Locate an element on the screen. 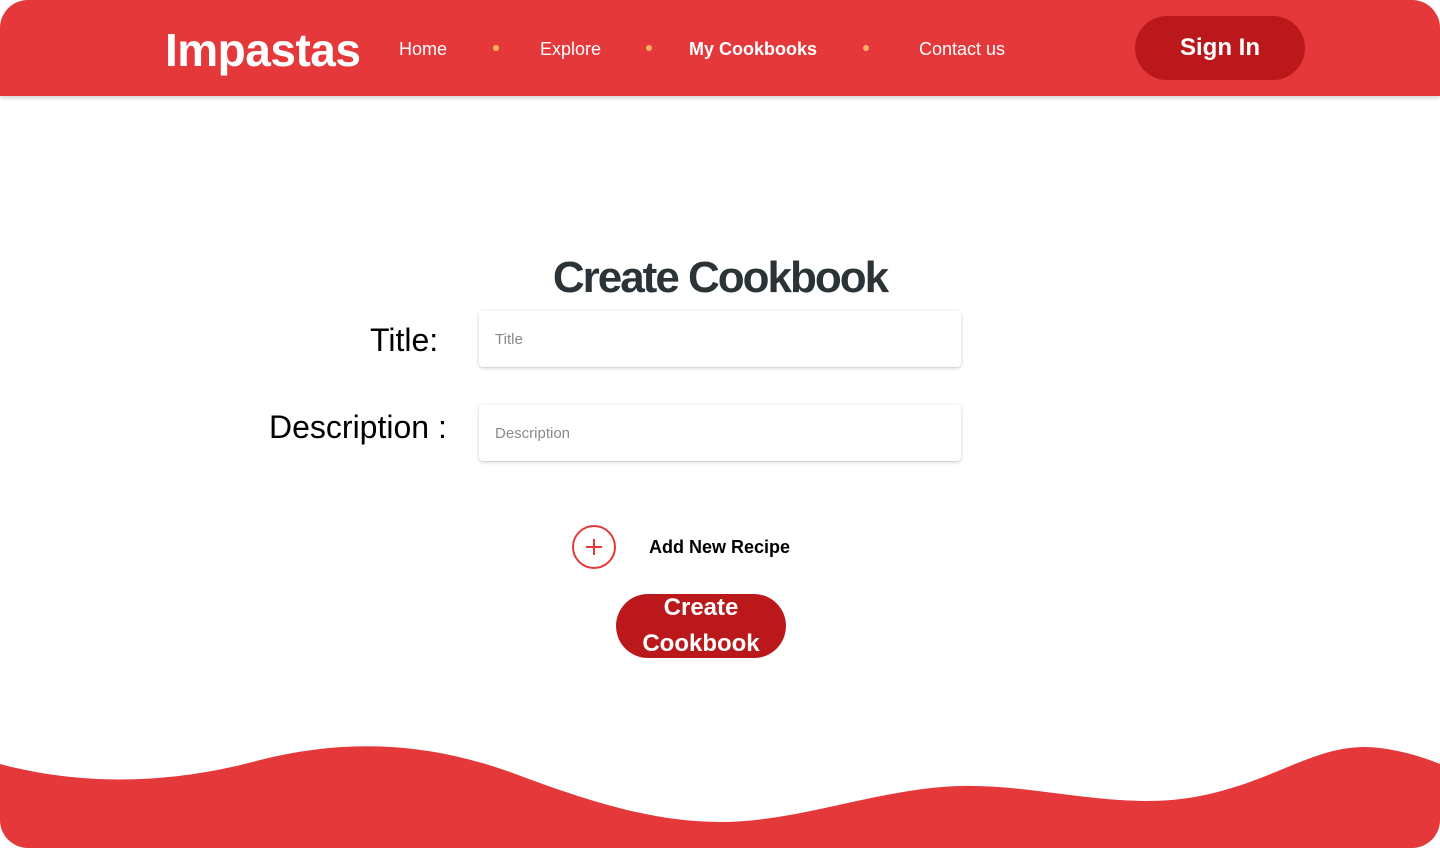  create-cookbook-button-label: Create Cookbook is located at coordinates (701, 625).